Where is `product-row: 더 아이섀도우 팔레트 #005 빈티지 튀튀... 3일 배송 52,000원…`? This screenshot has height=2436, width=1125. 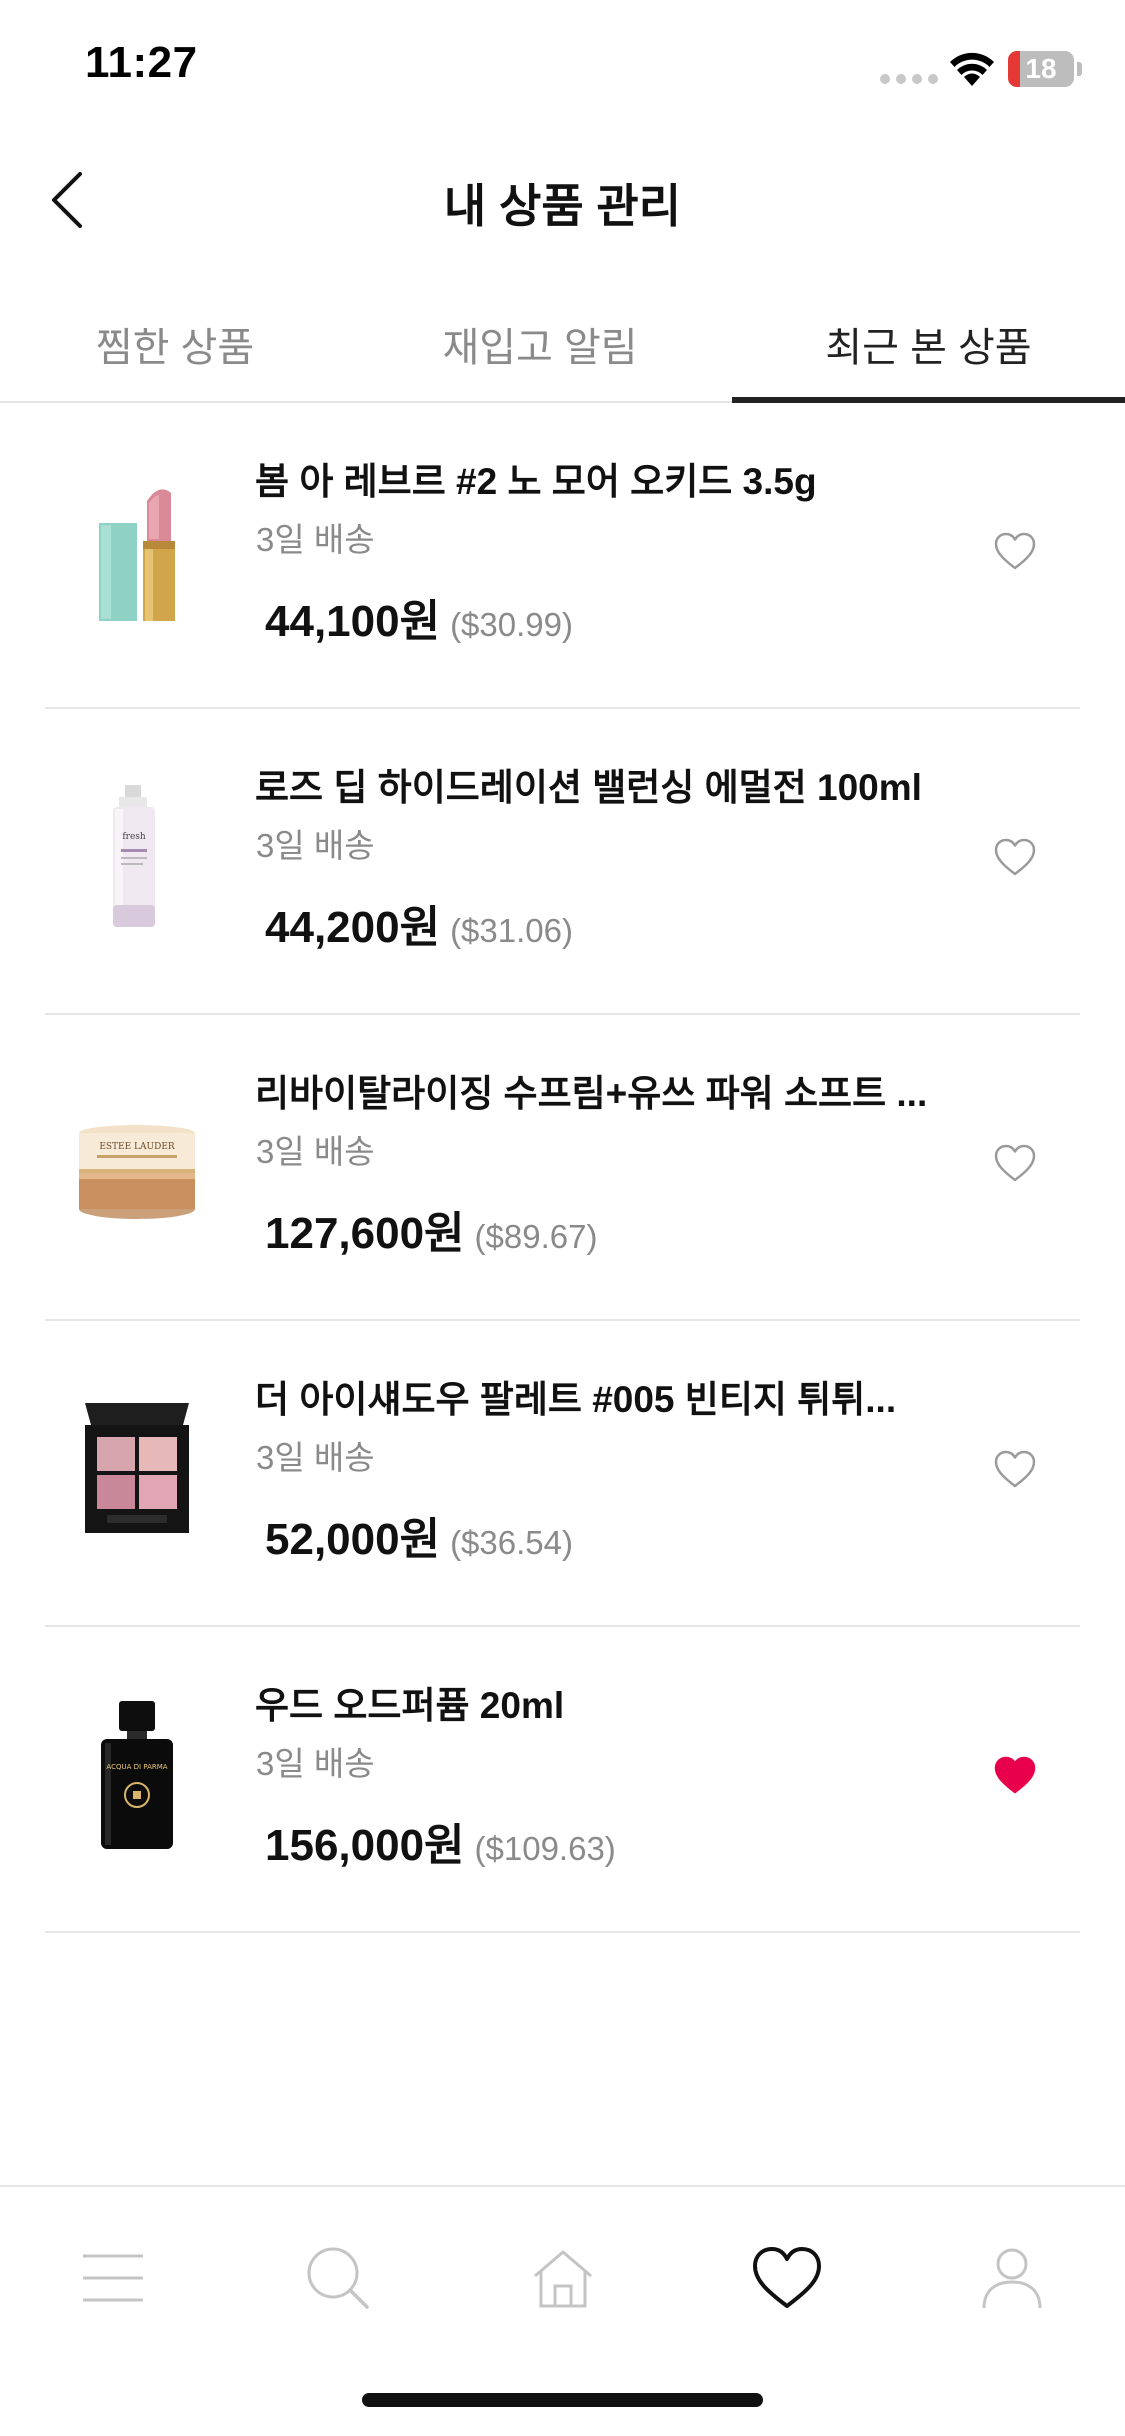
product-row: 더 아이섀도우 팔레트 #005 빈티지 튀튀... 3일 배송 52,000원… is located at coordinates (562, 1474).